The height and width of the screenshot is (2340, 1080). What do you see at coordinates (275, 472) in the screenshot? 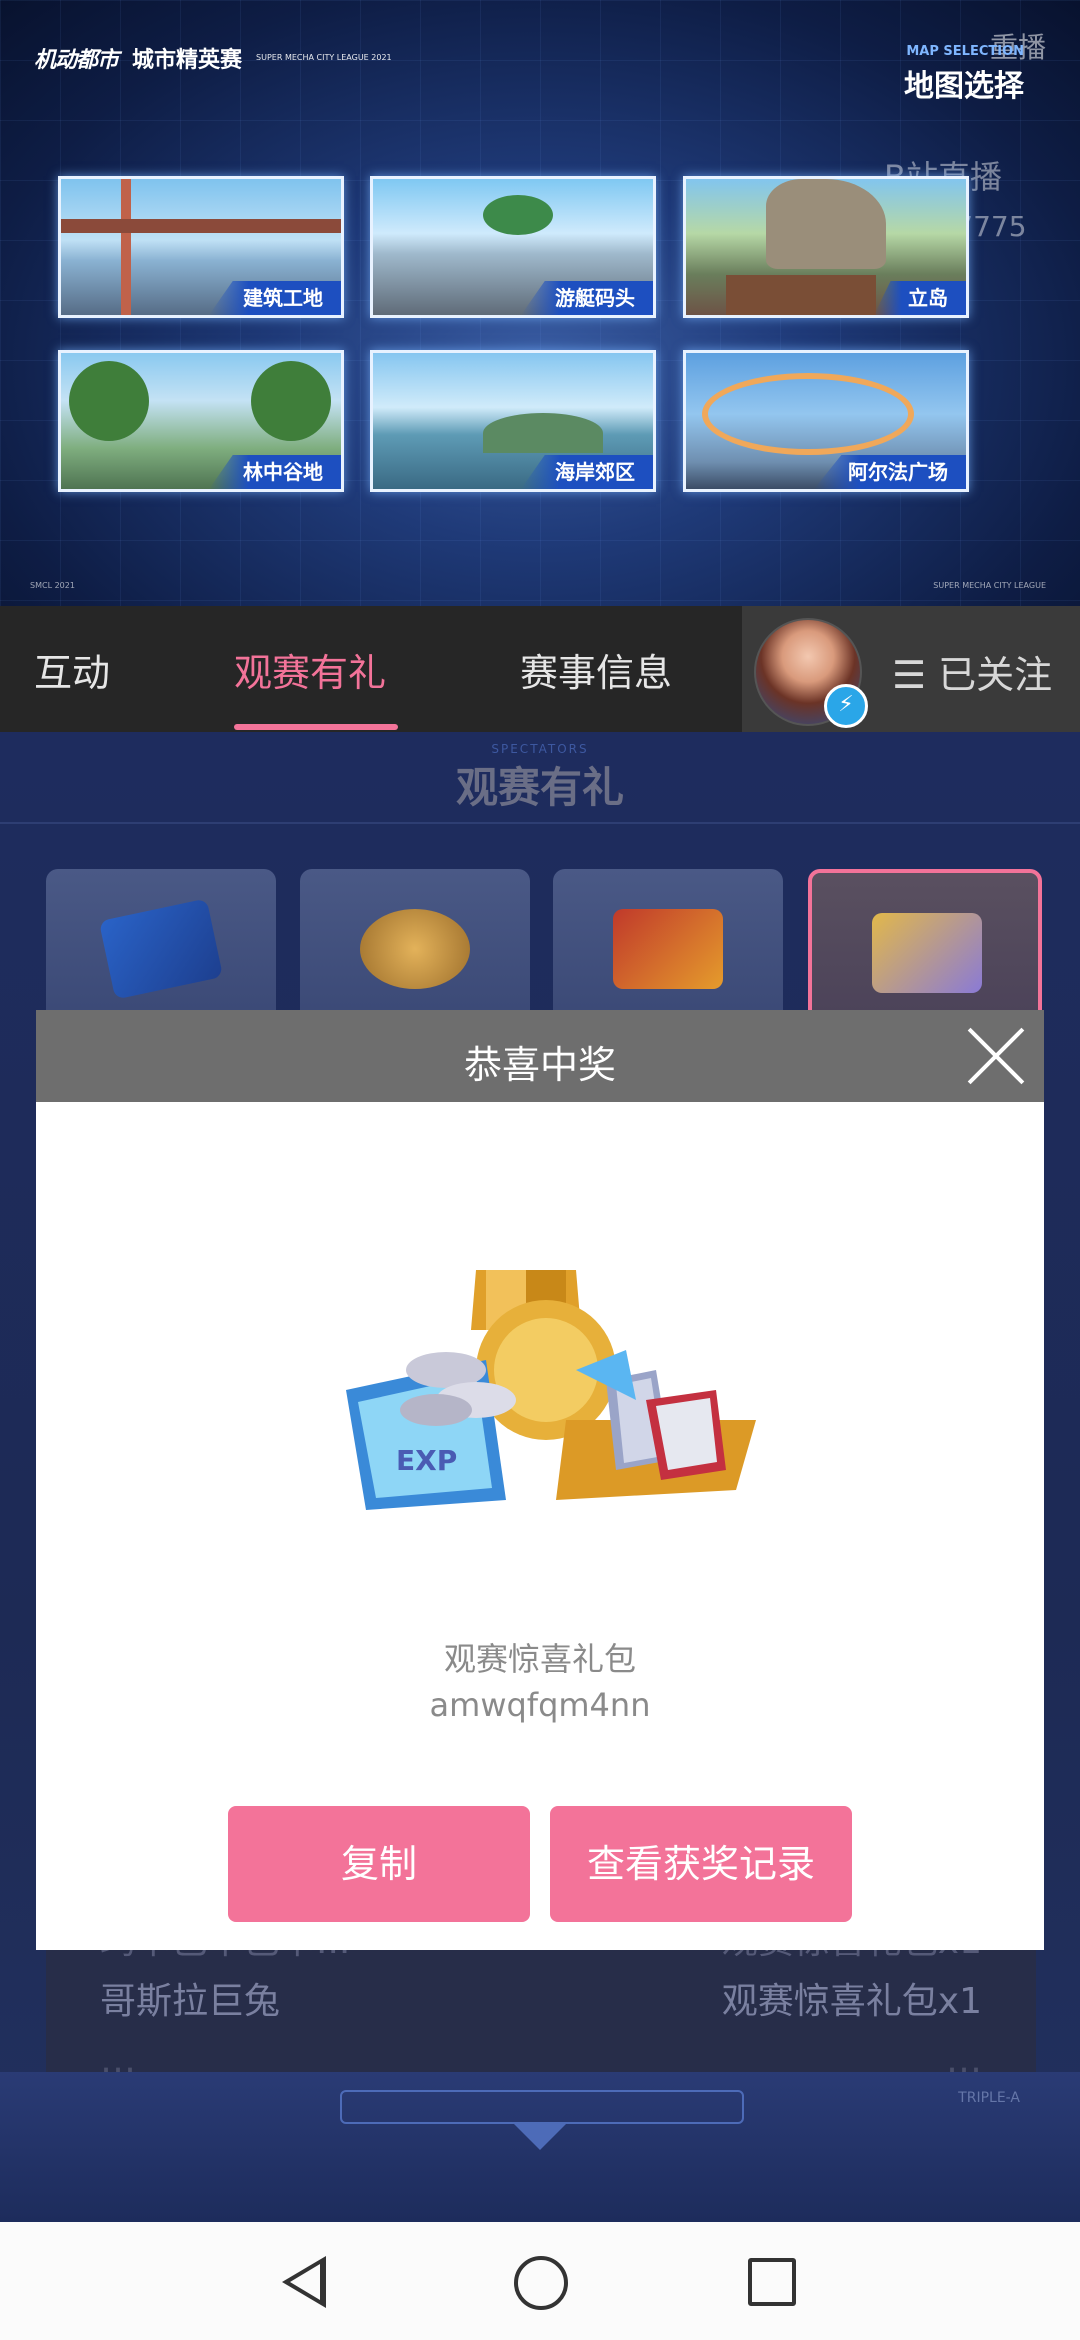
I see `map-label: 林中谷地` at bounding box center [275, 472].